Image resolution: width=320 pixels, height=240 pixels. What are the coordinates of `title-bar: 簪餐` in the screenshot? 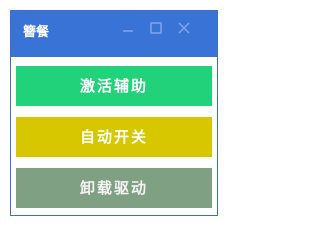 It's located at (114, 34).